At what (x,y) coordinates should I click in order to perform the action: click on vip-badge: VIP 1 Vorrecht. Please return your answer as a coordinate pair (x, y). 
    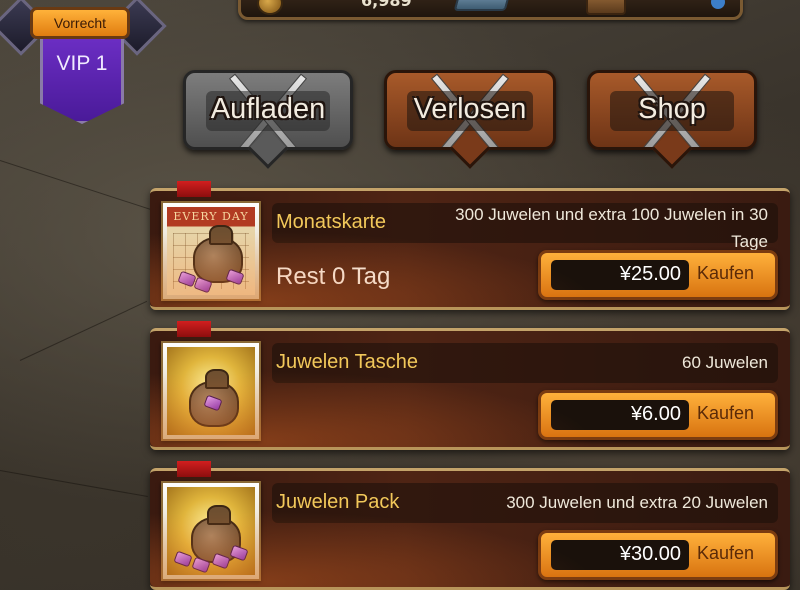
    Looking at the image, I should click on (83, 65).